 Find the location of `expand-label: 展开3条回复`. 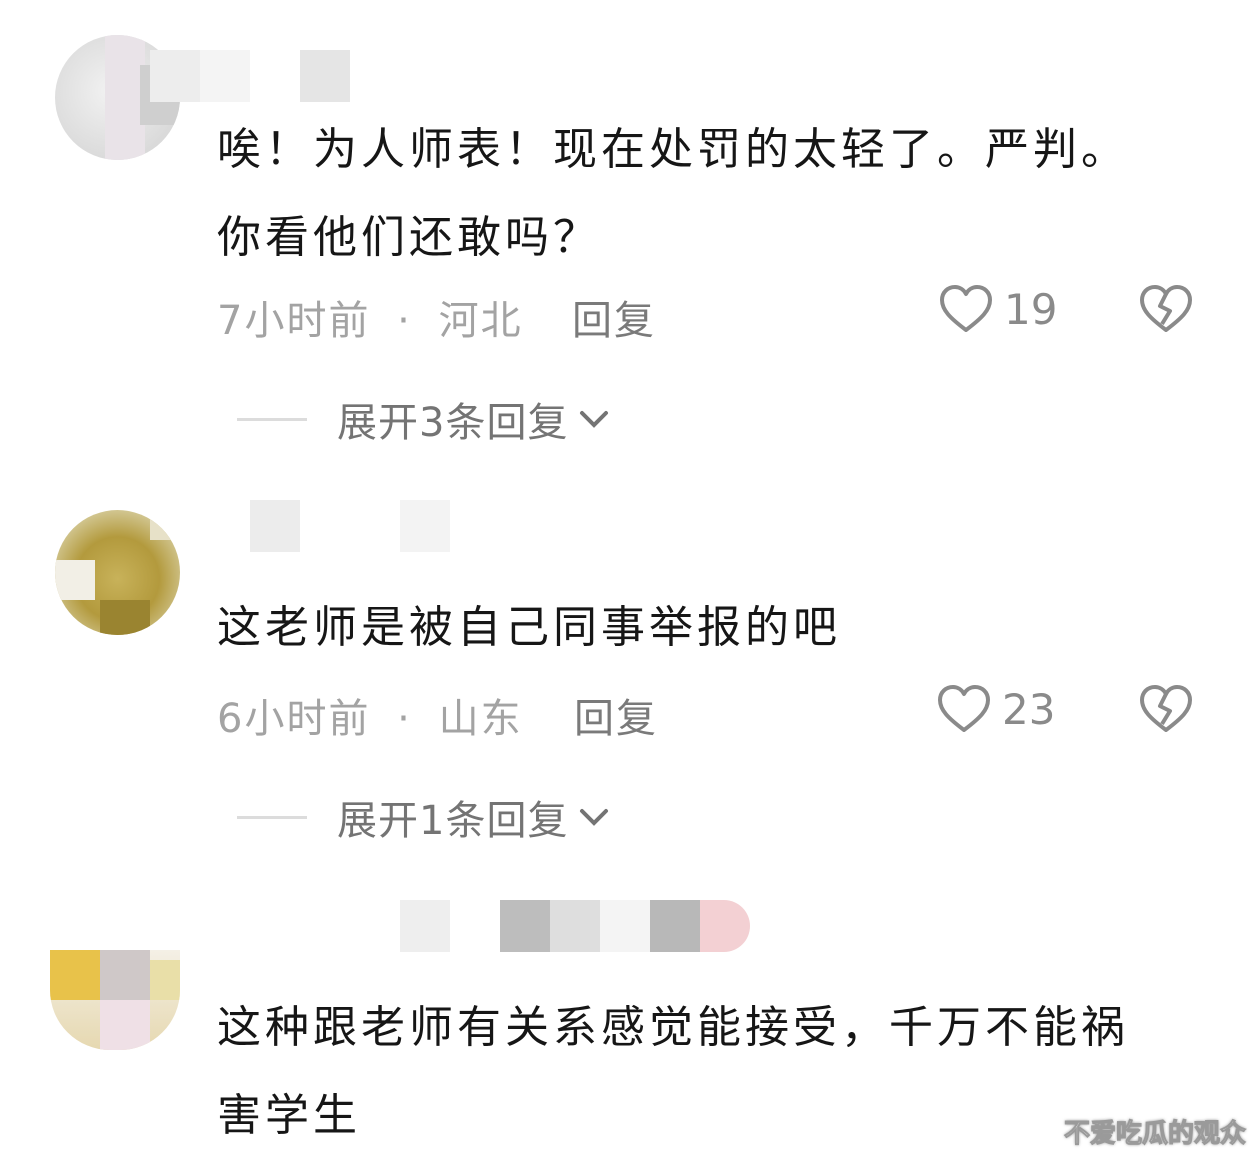

expand-label: 展开3条回复 is located at coordinates (453, 423).